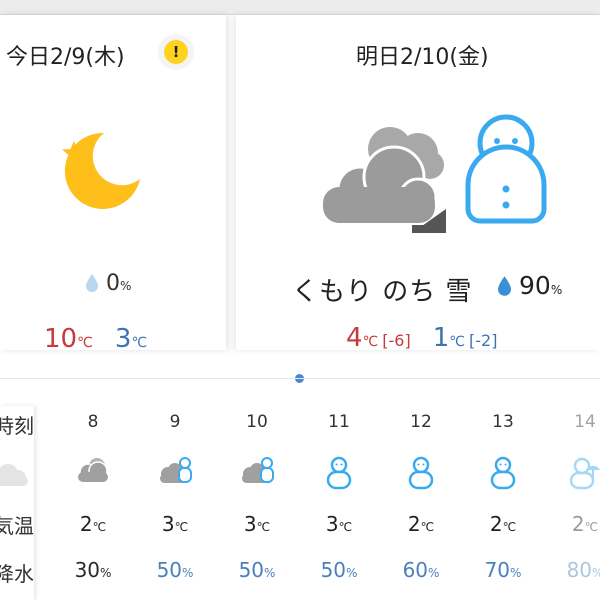  I want to click on hour-column: 14 2℃ 80%, so click(572, 503).